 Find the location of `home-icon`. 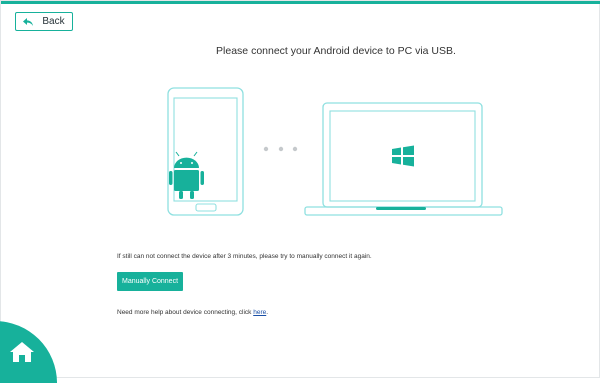

home-icon is located at coordinates (22, 352).